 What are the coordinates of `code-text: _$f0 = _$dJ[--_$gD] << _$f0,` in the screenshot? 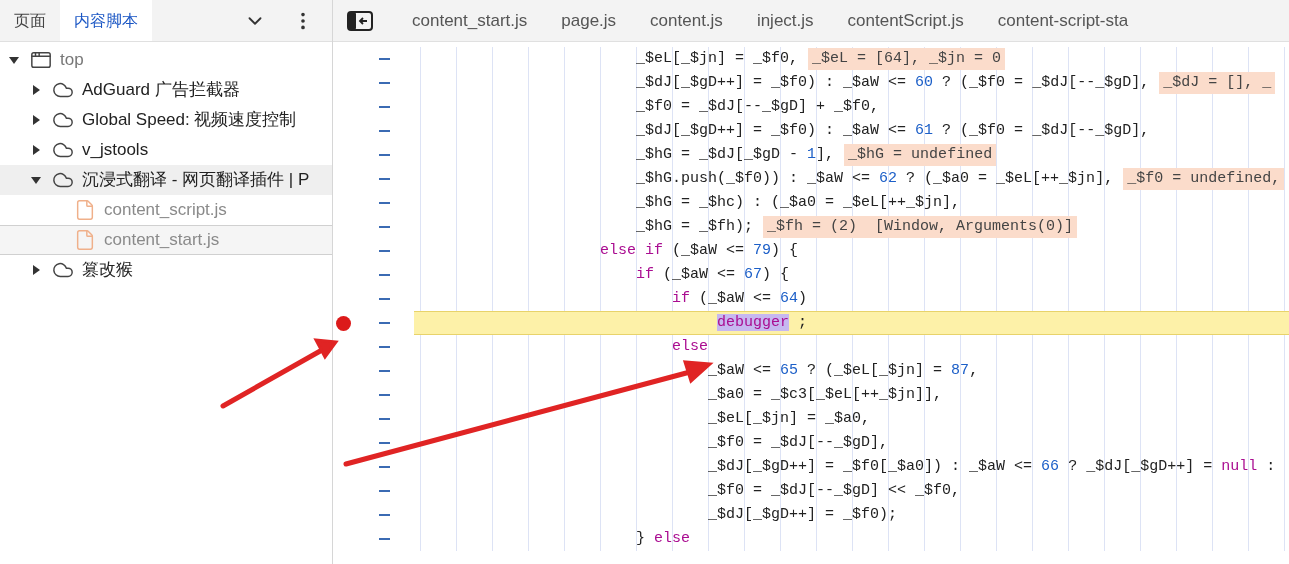 It's located at (834, 490).